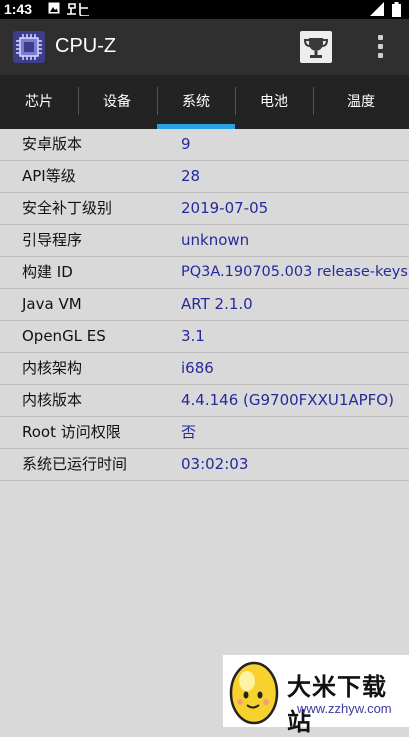 Image resolution: width=409 pixels, height=737 pixels. Describe the element at coordinates (254, 693) in the screenshot. I see `rice-mascot-icon` at that location.